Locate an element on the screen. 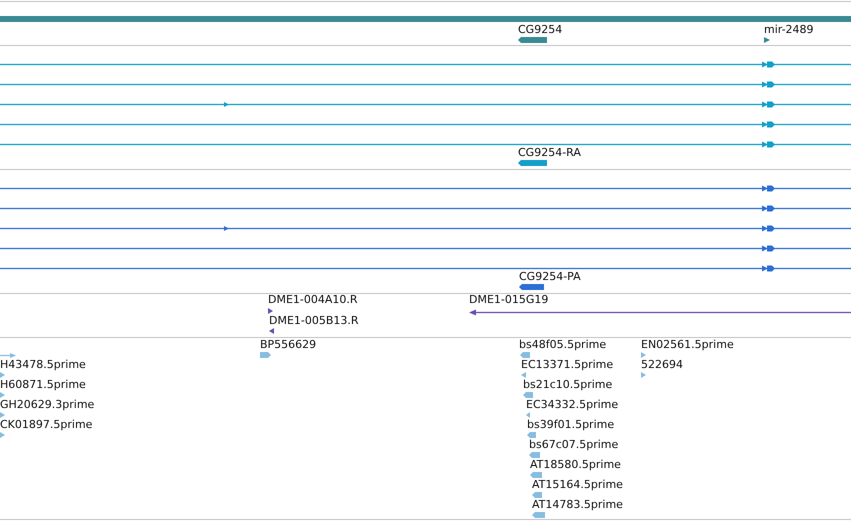  feature-label: H43478.5prime is located at coordinates (43, 365).